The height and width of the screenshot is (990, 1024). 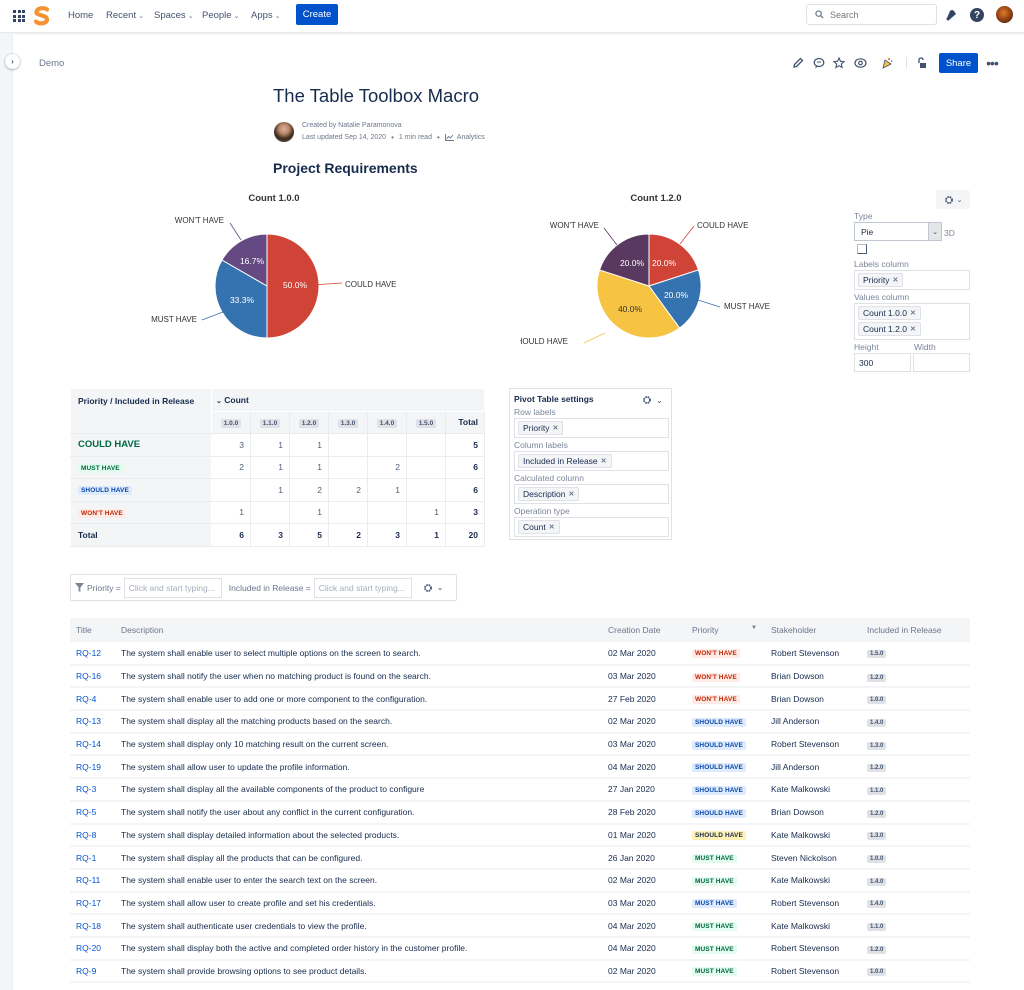 What do you see at coordinates (172, 587) in the screenshot?
I see `priority-filter-input` at bounding box center [172, 587].